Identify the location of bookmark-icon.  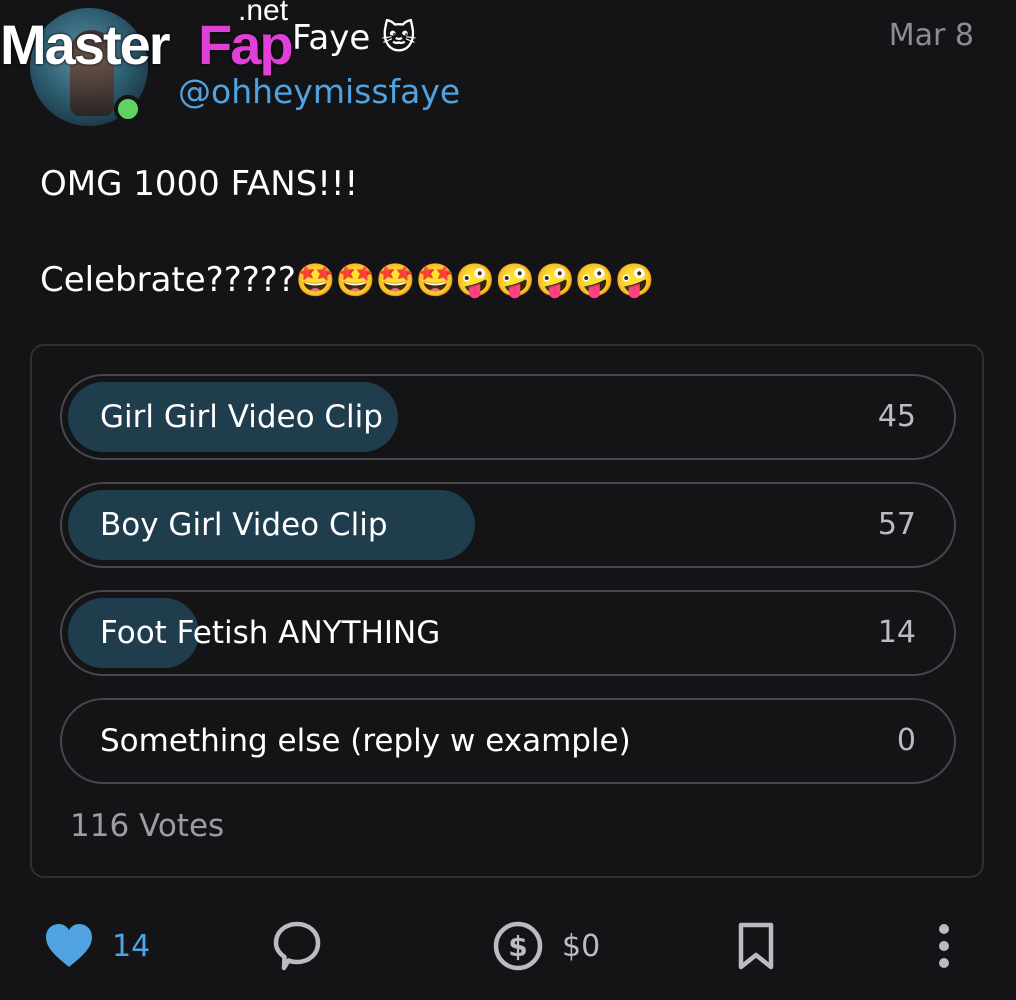
(756, 946).